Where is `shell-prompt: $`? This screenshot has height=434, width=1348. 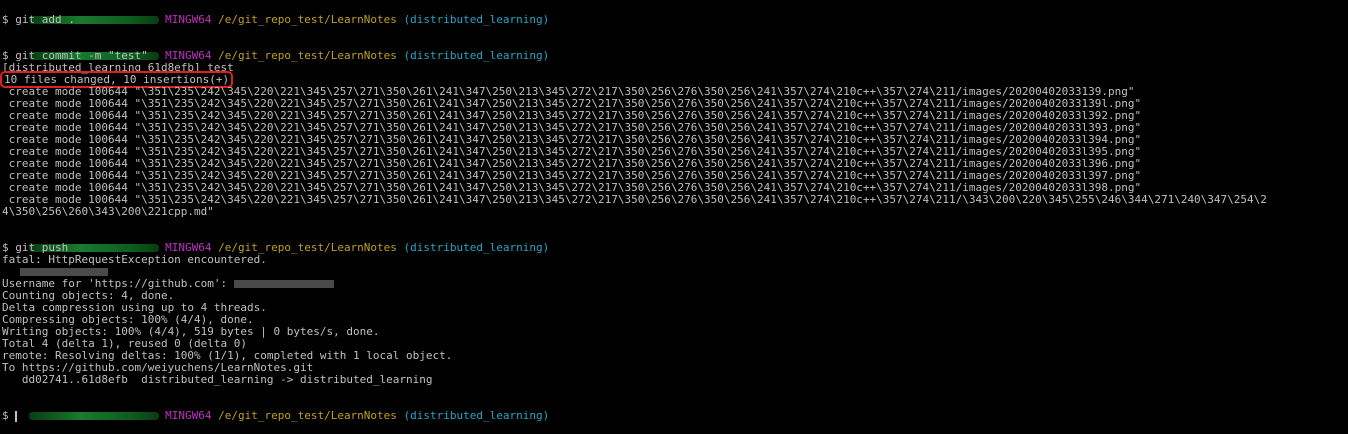 shell-prompt: $ is located at coordinates (9, 415).